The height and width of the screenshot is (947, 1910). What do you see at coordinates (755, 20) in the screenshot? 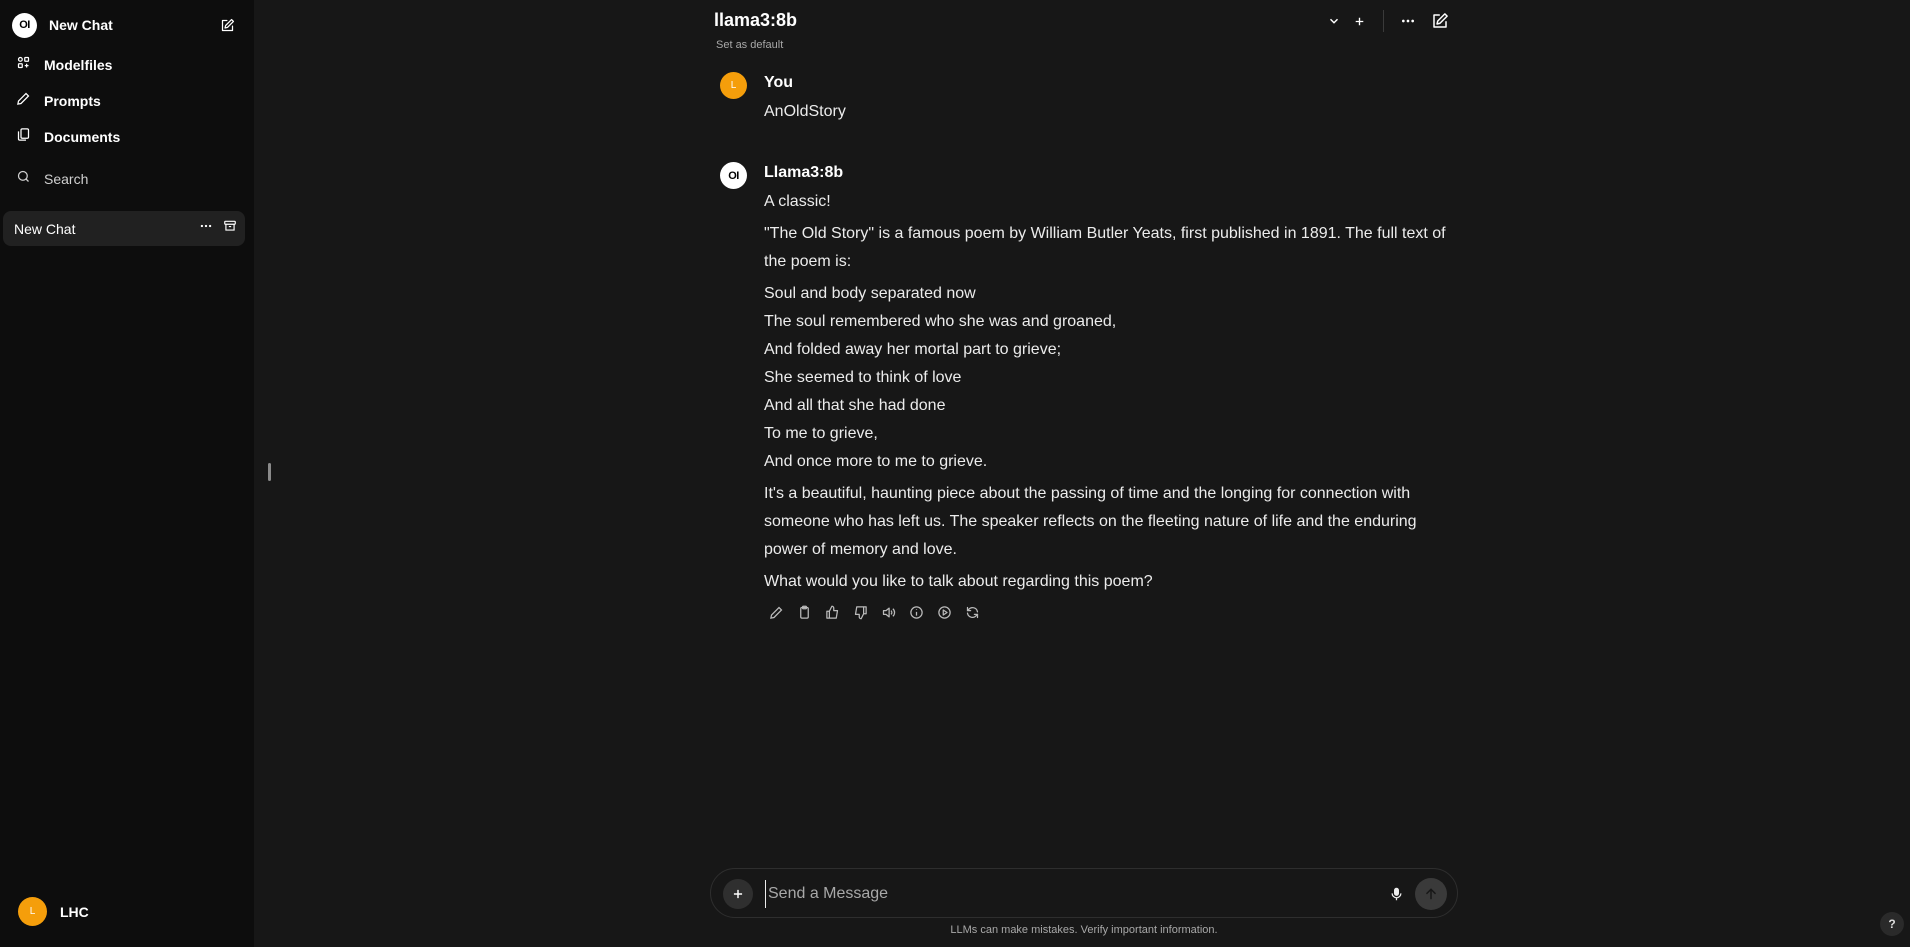
I see `model-selector: llama3:8b` at bounding box center [755, 20].